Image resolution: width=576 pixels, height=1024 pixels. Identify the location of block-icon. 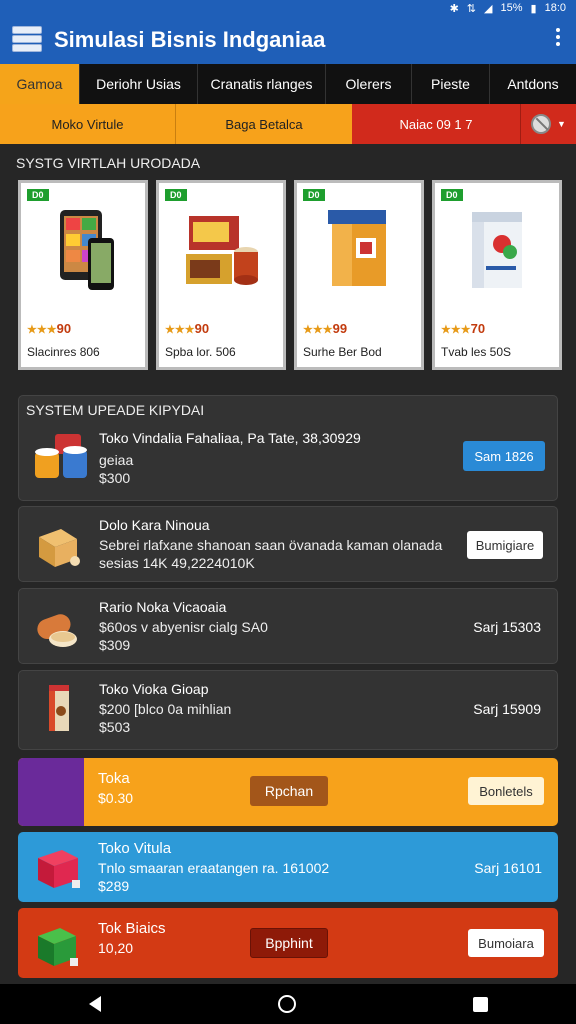
(541, 124).